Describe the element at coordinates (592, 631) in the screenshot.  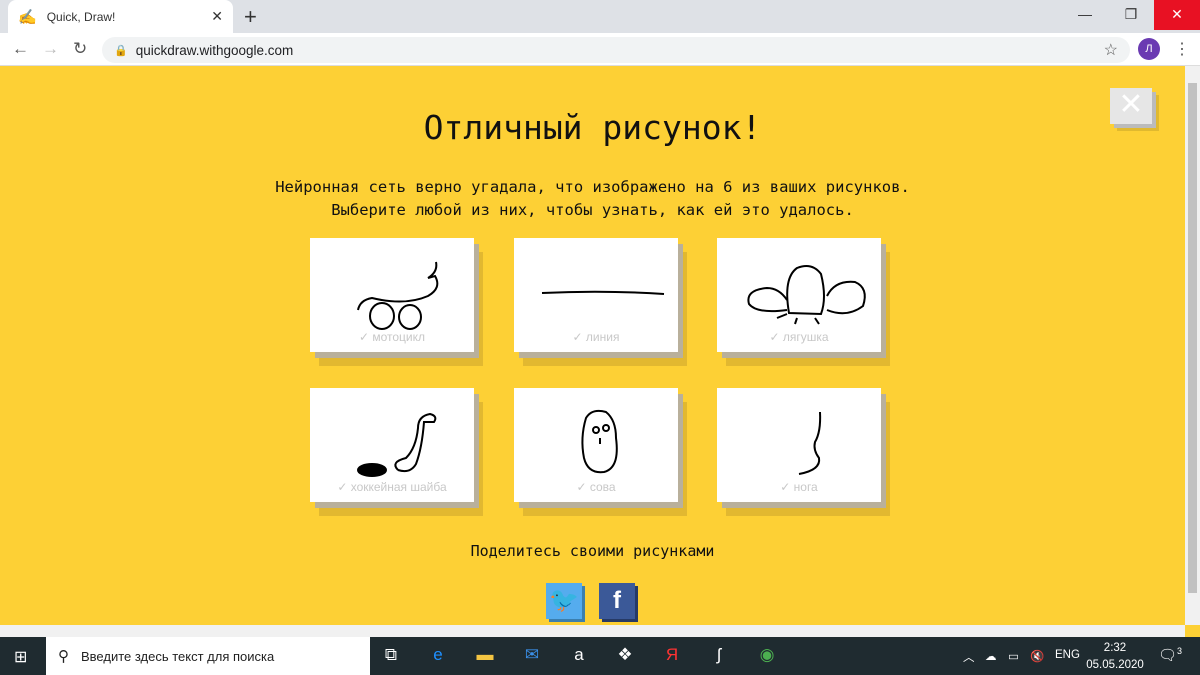
I see `horizontal-scrollbar` at that location.